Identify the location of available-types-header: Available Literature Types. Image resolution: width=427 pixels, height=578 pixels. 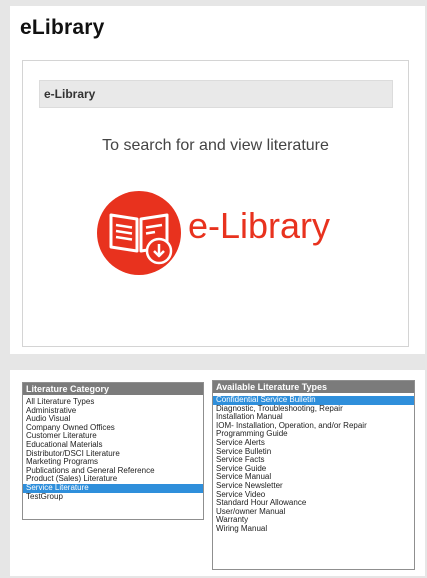
(313, 387).